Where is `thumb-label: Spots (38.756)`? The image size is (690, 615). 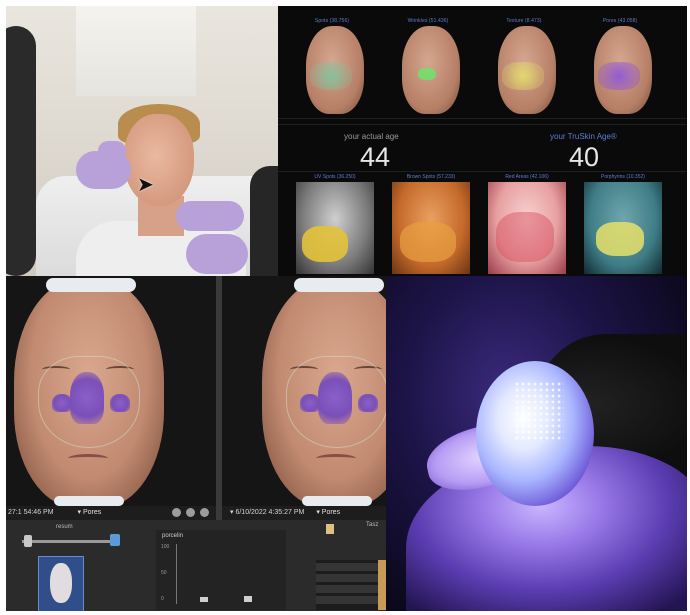
thumb-label: Spots (38.756) is located at coordinates (332, 21).